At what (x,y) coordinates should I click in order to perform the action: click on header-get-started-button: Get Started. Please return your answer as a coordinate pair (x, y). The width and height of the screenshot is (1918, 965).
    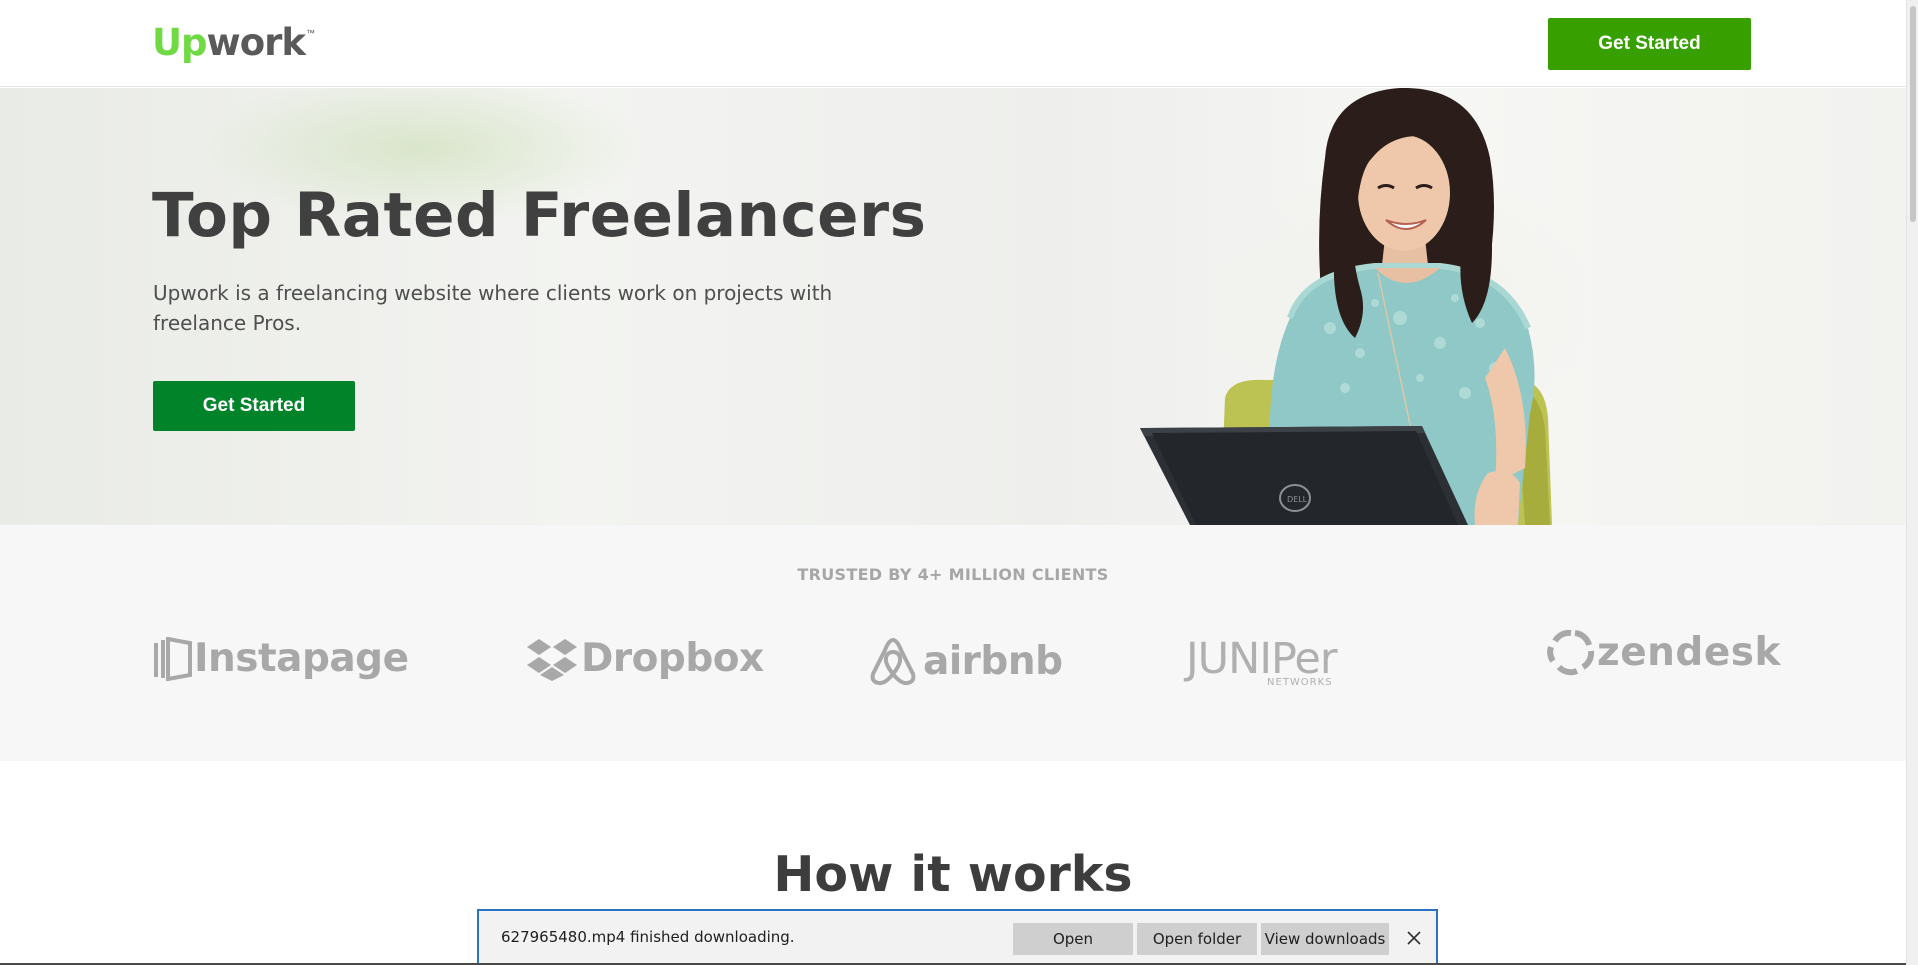
    Looking at the image, I should click on (1649, 44).